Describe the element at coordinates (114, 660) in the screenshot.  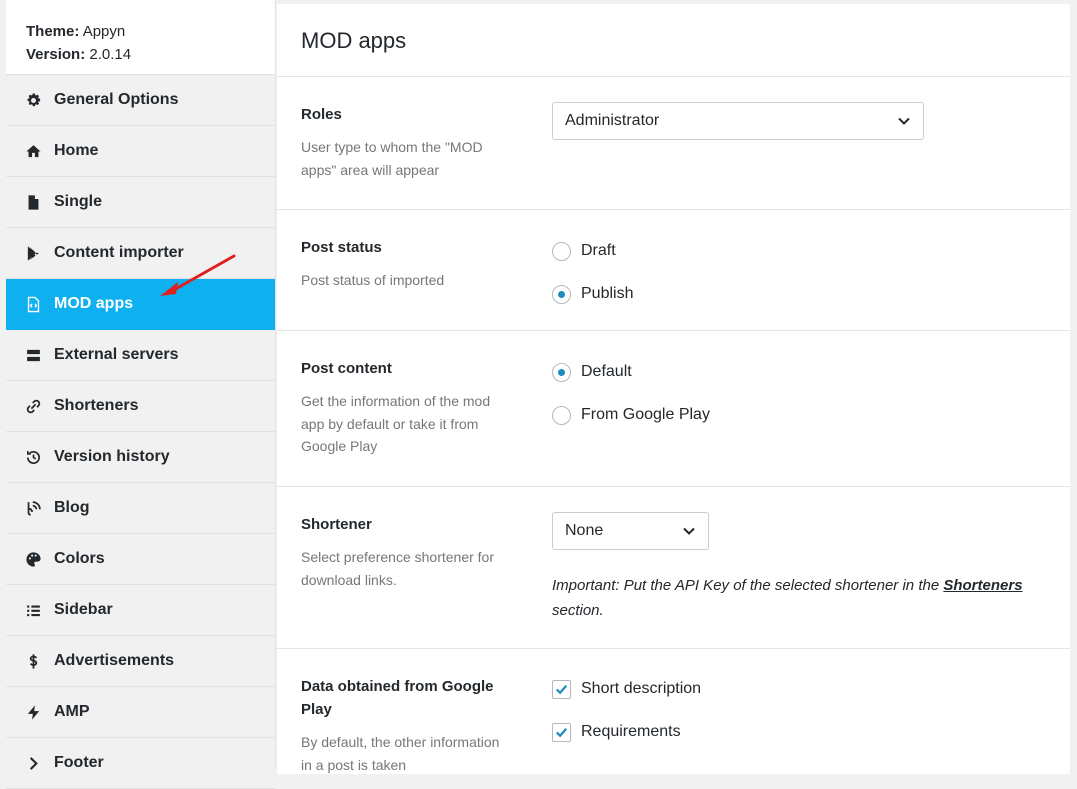
I see `sidebar-item-label: Advertisements` at that location.